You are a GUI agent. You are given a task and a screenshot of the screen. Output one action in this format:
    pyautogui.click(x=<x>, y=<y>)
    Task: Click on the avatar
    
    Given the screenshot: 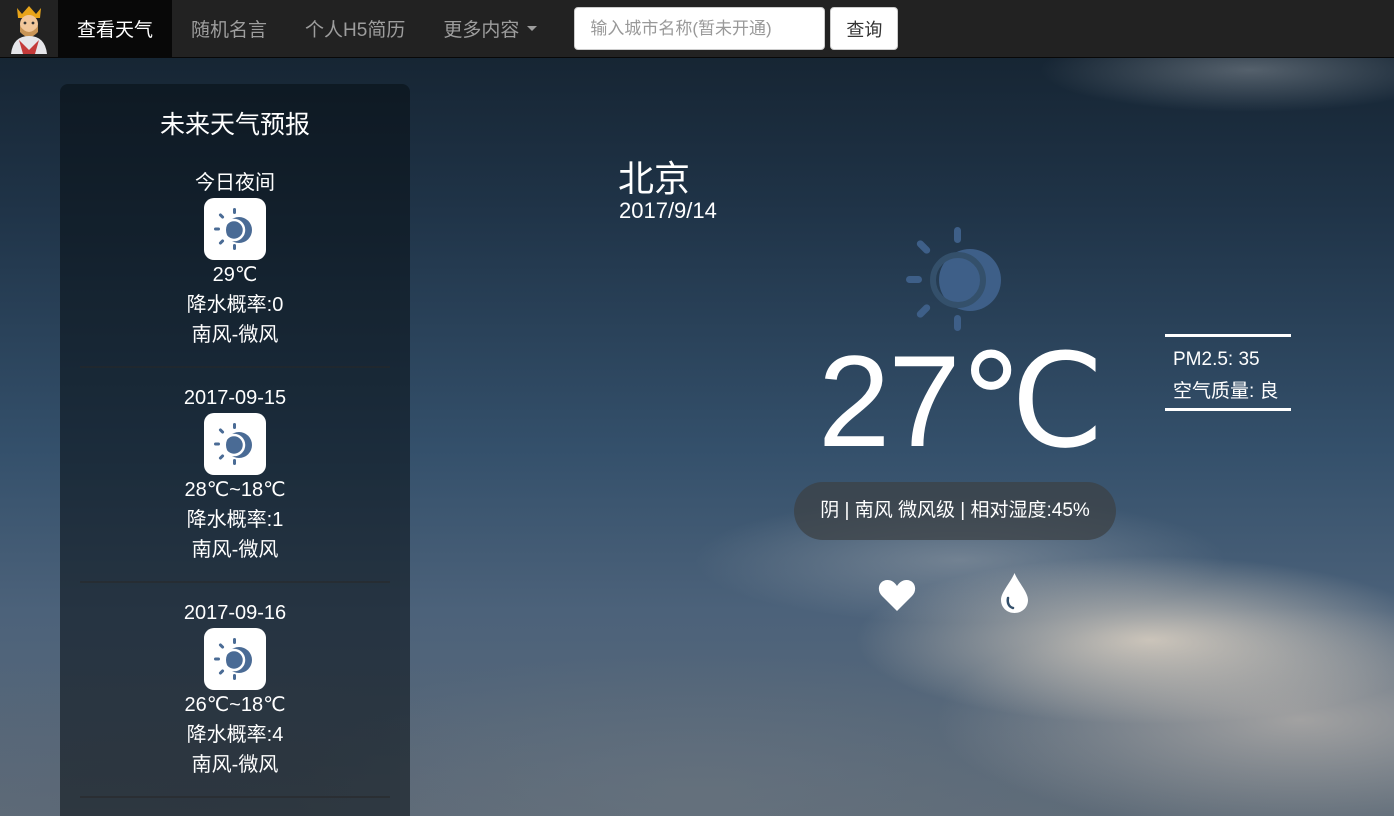 What is the action you would take?
    pyautogui.click(x=29, y=29)
    